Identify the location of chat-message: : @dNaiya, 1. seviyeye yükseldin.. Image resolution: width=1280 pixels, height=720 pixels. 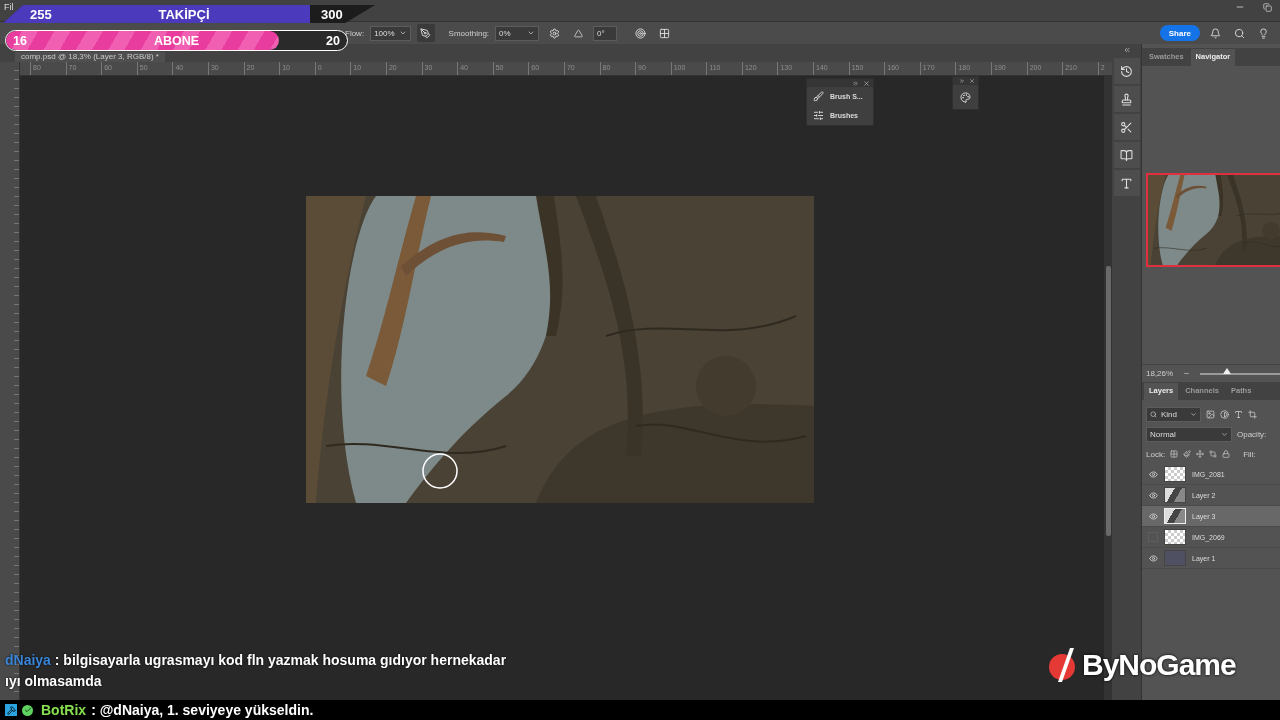
(202, 710).